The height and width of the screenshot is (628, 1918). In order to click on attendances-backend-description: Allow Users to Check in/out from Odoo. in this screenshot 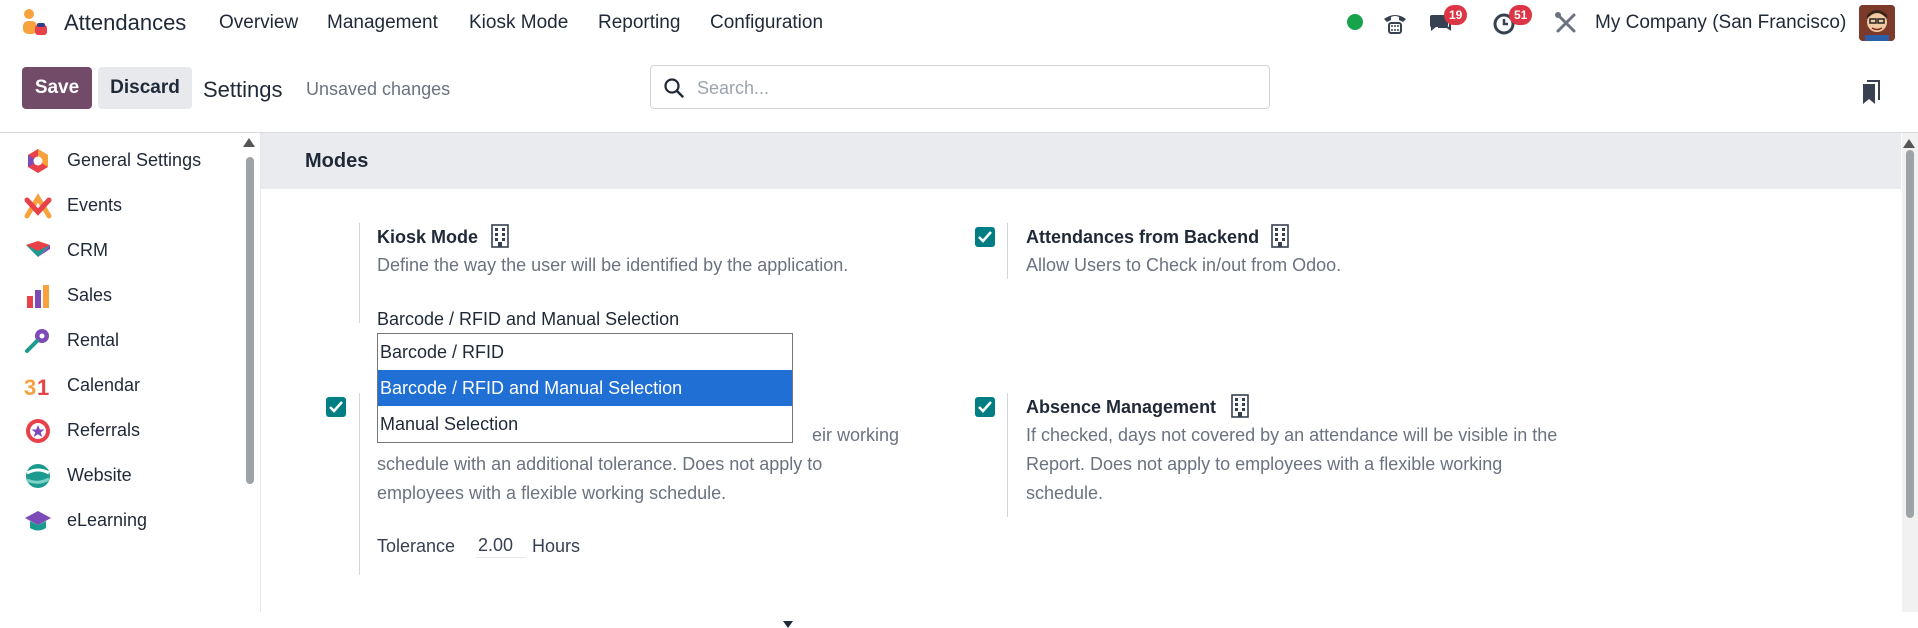, I will do `click(1184, 265)`.